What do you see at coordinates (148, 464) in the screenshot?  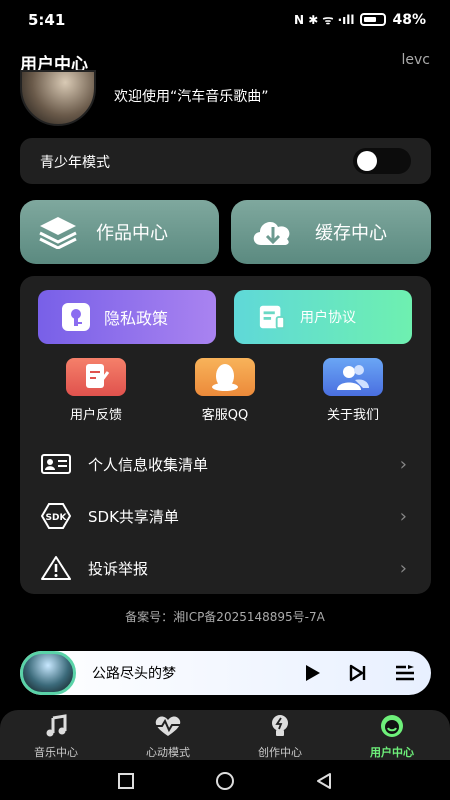 I see `personal-info-list-label: 个人信息收集清单` at bounding box center [148, 464].